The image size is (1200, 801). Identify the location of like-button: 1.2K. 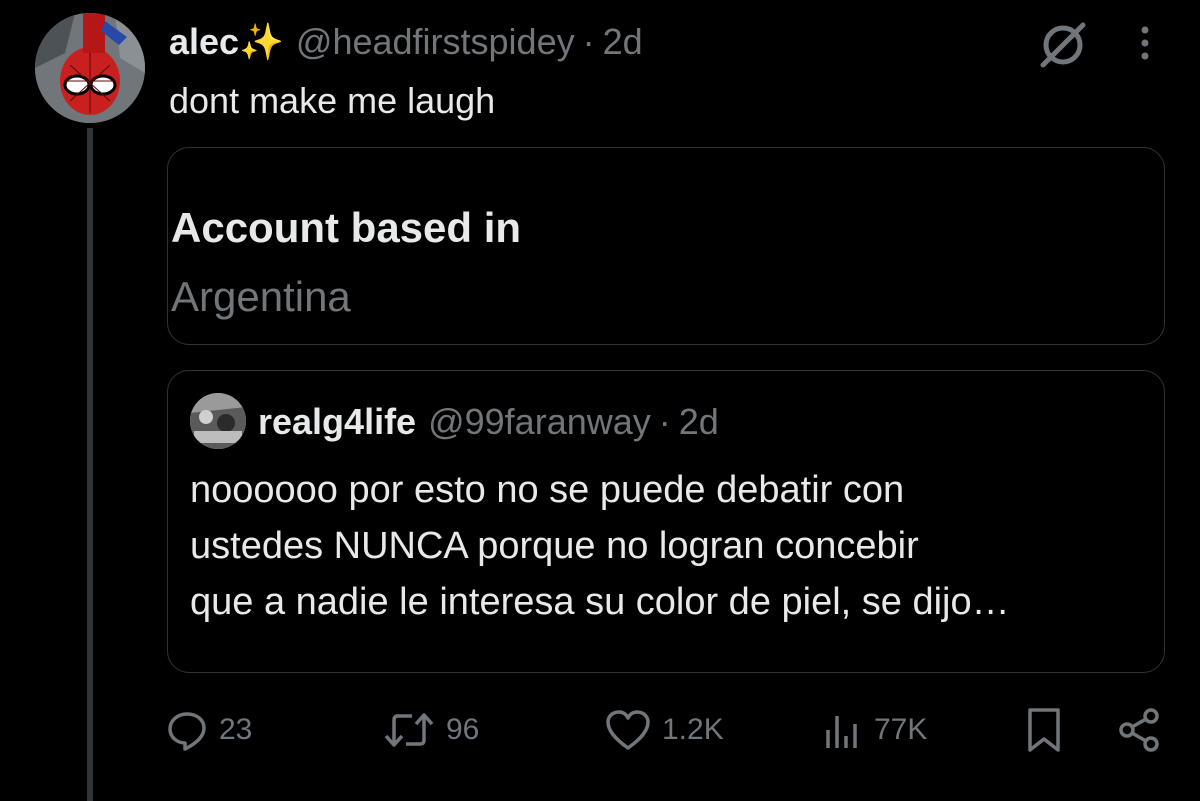
(664, 730).